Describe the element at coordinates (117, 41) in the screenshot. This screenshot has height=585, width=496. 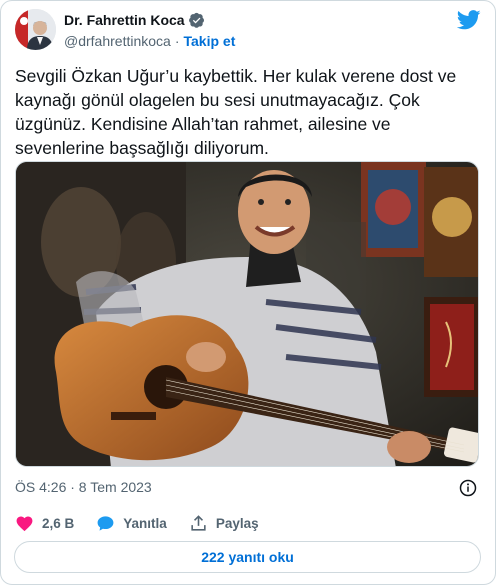
I see `author-handle: @drfahrettinkoca` at that location.